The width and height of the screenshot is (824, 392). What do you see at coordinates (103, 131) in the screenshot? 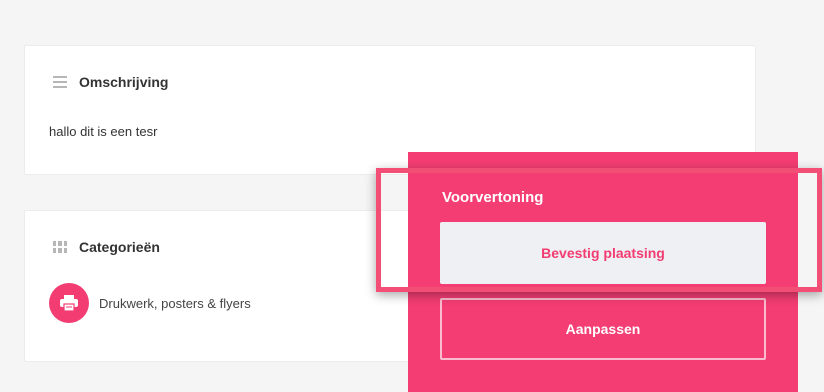
I see `description-text: hallo dit is een tesr` at bounding box center [103, 131].